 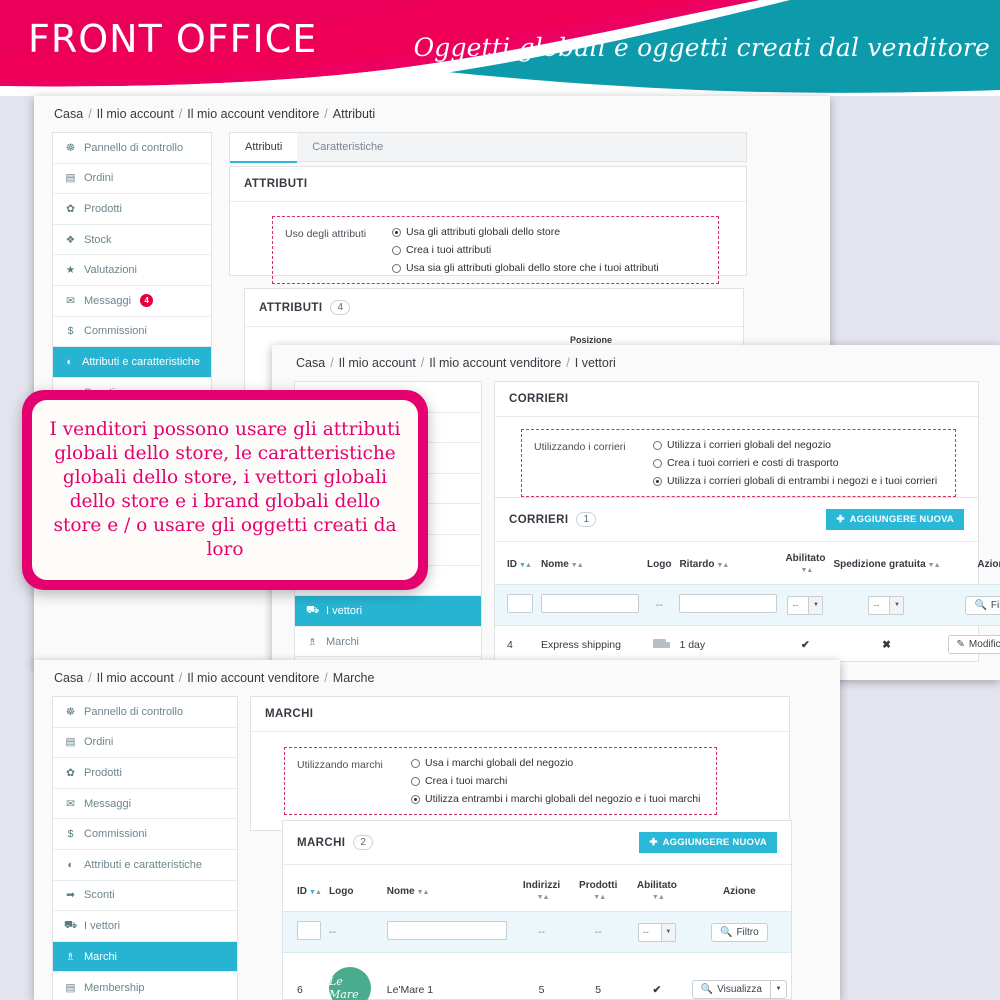 I want to click on radio-option: Crea i tuoi attributi, so click(x=525, y=250).